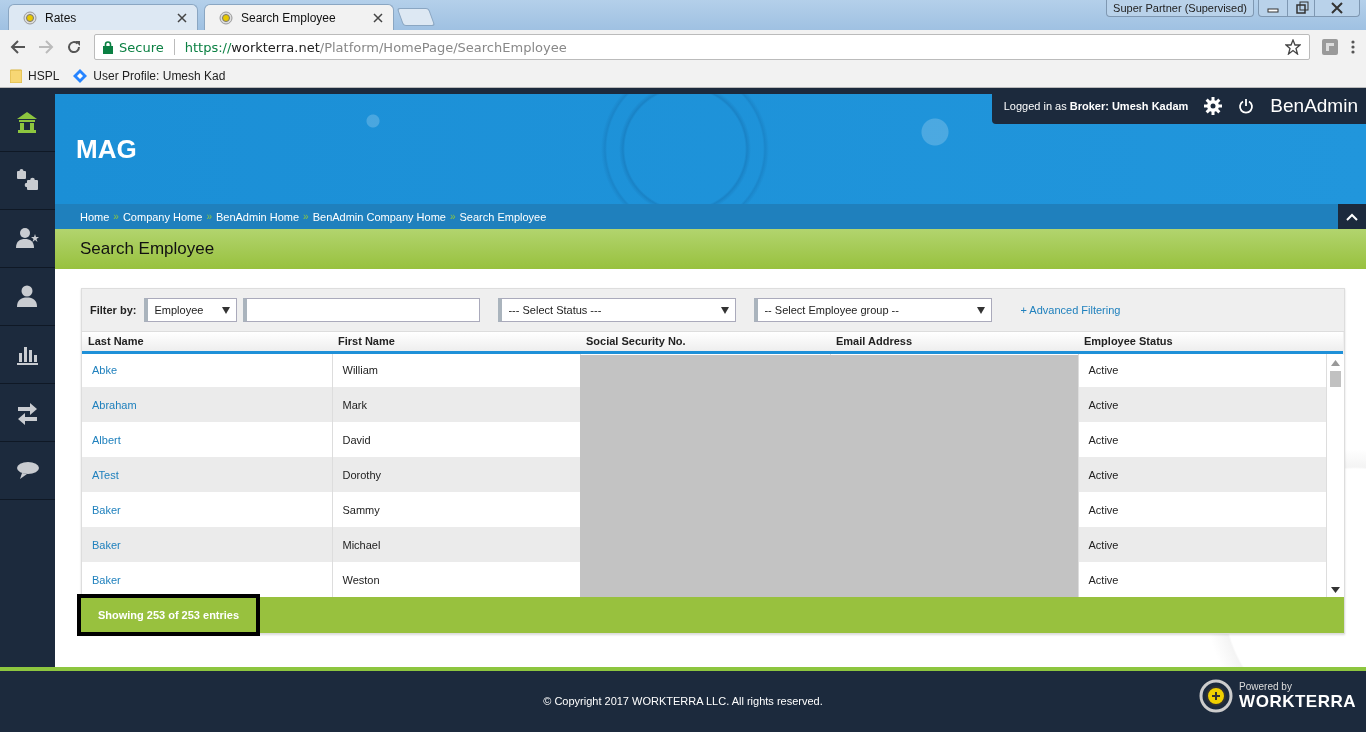  Describe the element at coordinates (375, 47) in the screenshot. I see `url-text: https://workterra.net/Platform/HomePage/SearchEmployee` at that location.